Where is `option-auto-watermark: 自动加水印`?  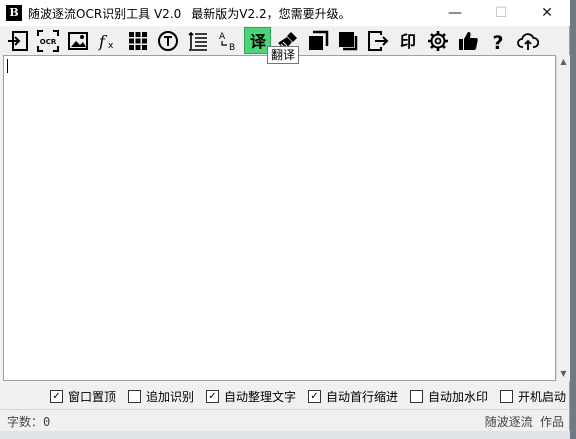
option-auto-watermark: 自动加水印 is located at coordinates (449, 396).